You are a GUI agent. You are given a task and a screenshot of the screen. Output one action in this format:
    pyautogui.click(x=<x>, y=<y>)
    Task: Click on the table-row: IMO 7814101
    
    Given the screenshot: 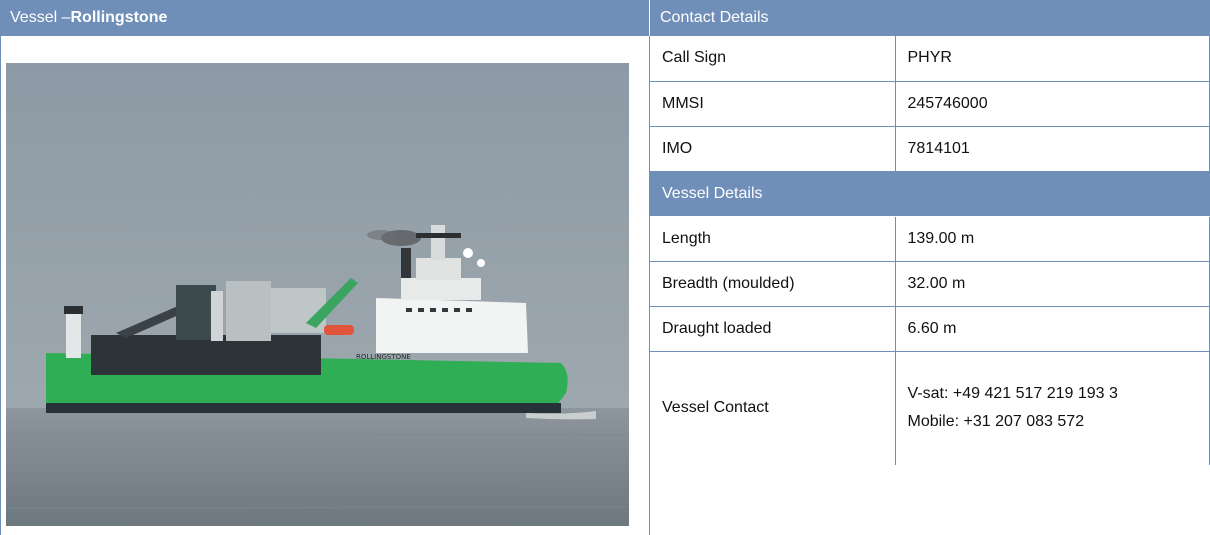 What is the action you would take?
    pyautogui.click(x=930, y=149)
    